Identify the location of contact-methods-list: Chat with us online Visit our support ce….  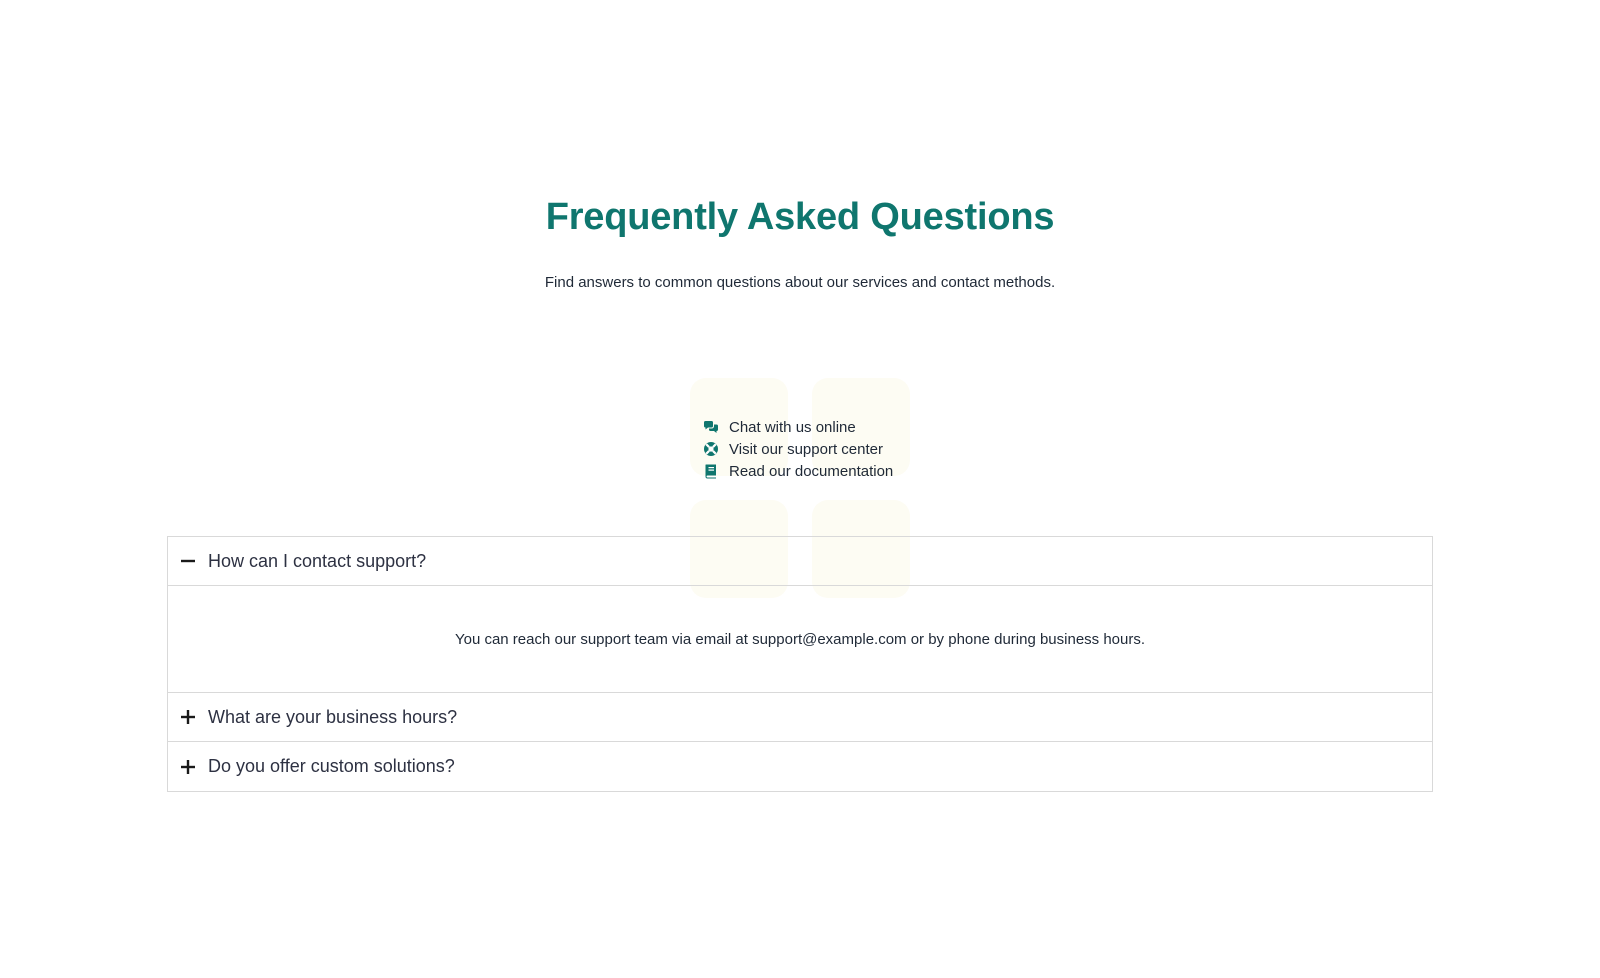
(798, 449).